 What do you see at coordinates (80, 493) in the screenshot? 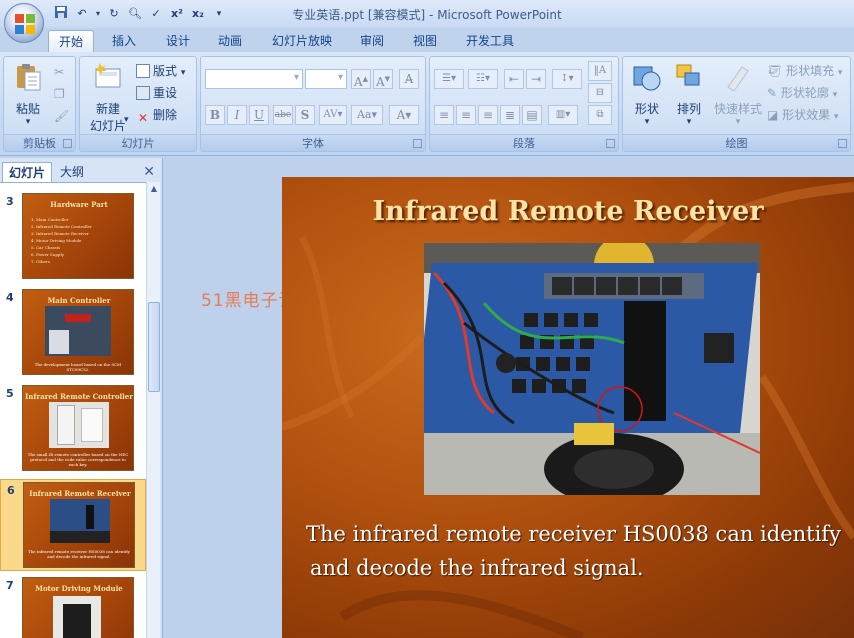
I see `thumb-title: Infrared Remote Receiver` at bounding box center [80, 493].